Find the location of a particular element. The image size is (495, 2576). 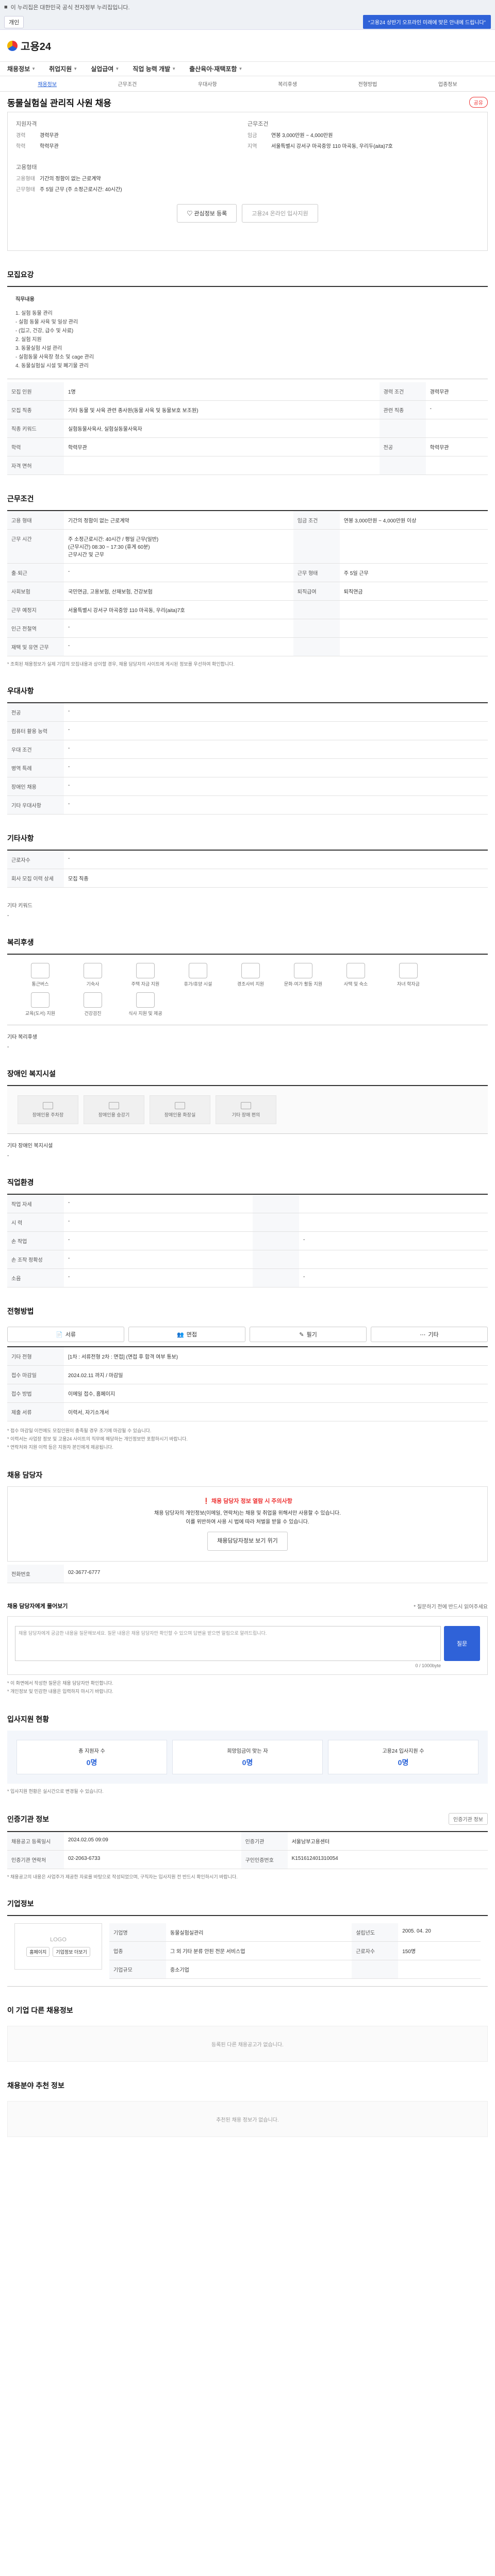

row-label: 근무 시간 is located at coordinates (35, 546).